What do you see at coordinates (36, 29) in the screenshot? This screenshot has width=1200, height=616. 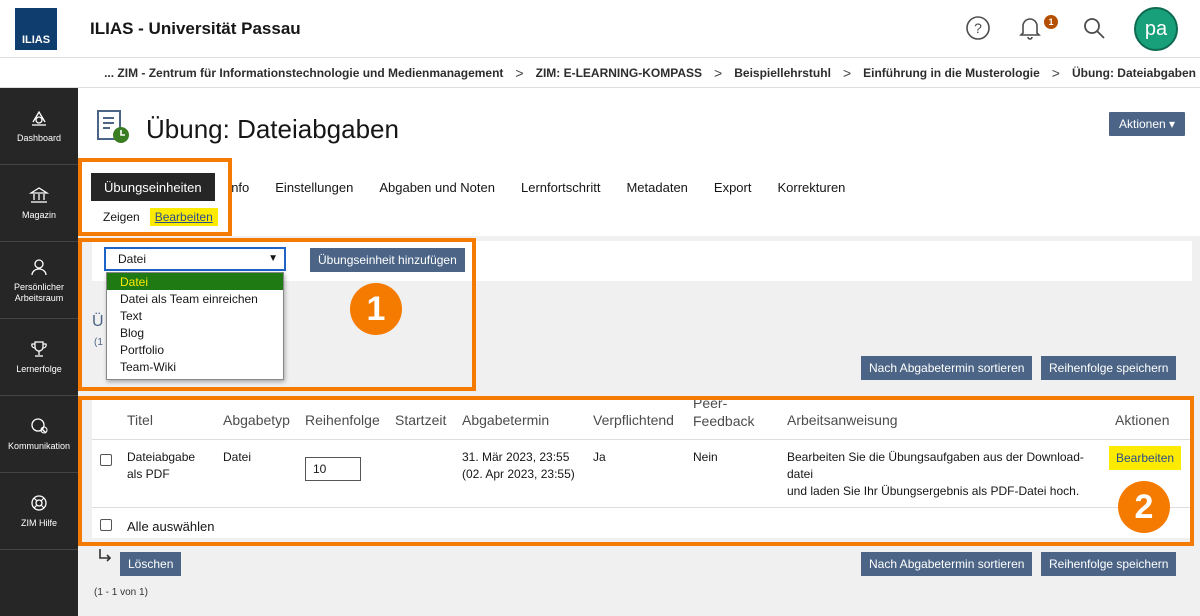 I see `ilias-logo: ILIAS` at bounding box center [36, 29].